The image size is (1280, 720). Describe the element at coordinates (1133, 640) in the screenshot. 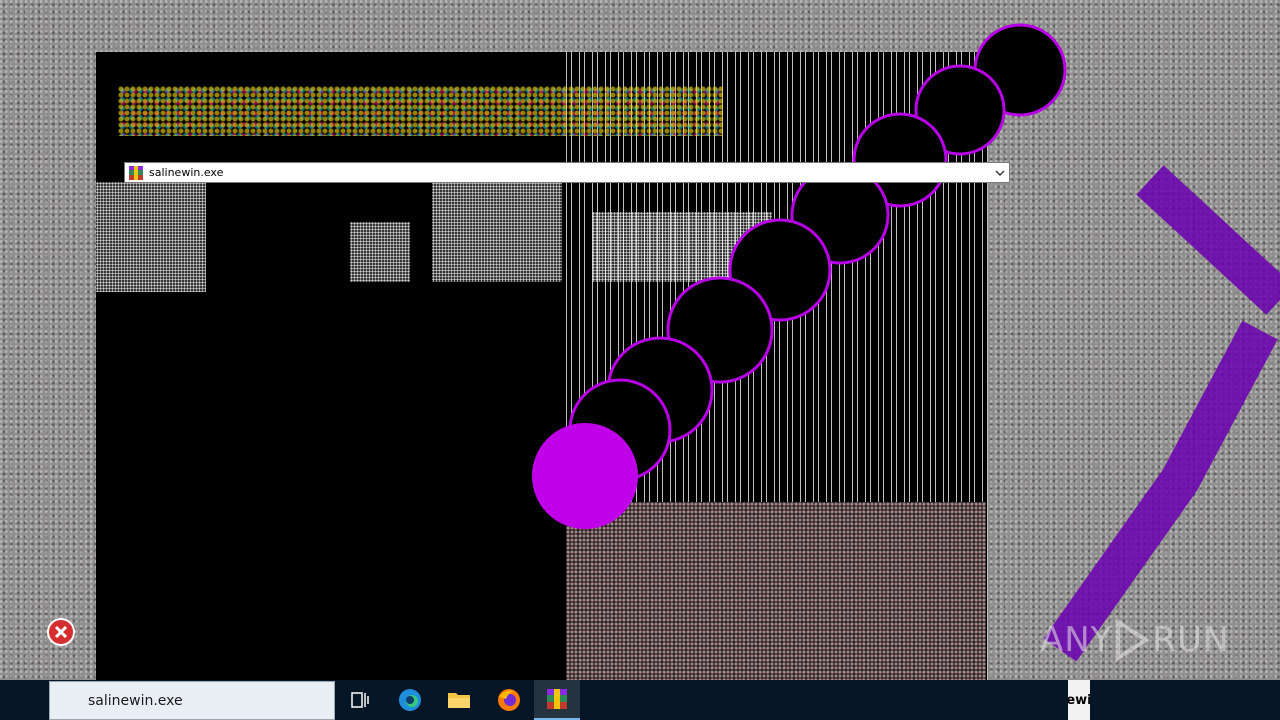

I see `play-logo-icon` at that location.